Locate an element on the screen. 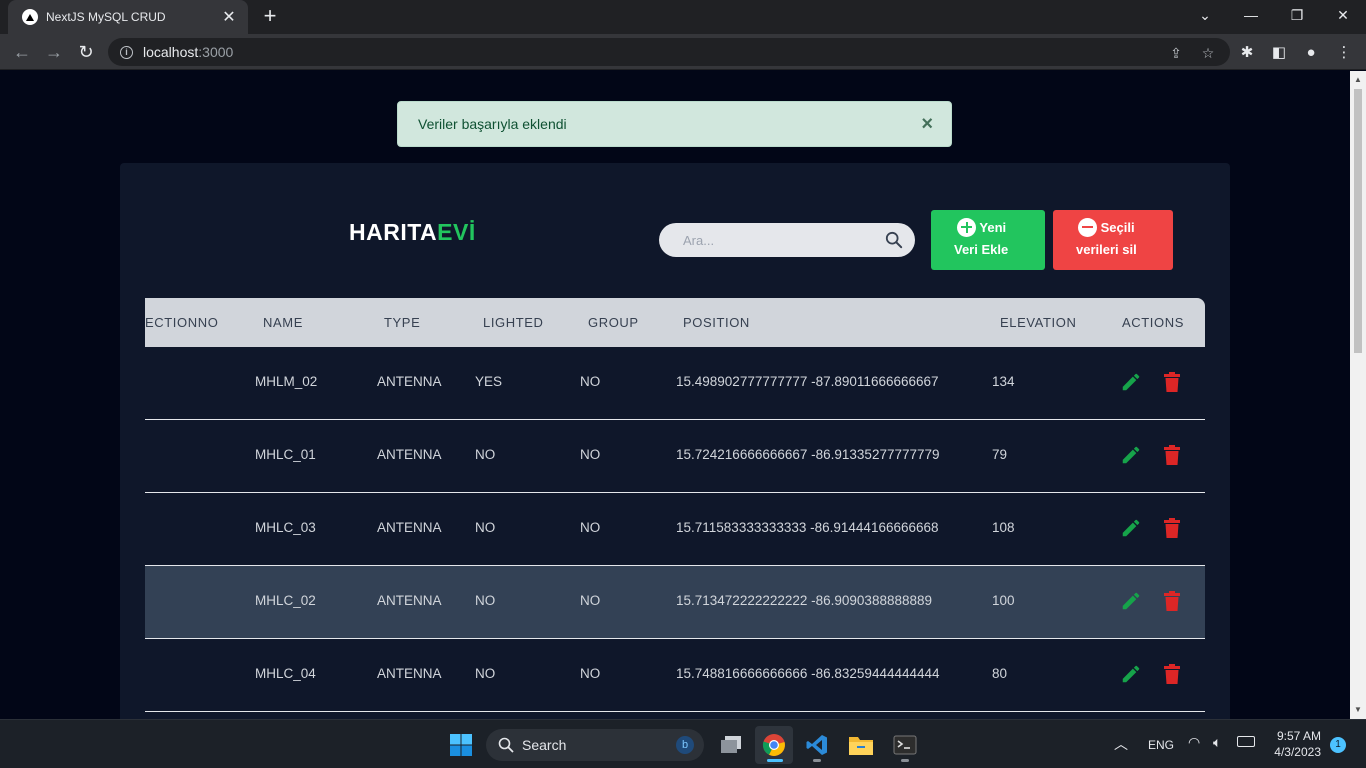 This screenshot has height=768, width=1366. back-button: ← is located at coordinates (22, 52).